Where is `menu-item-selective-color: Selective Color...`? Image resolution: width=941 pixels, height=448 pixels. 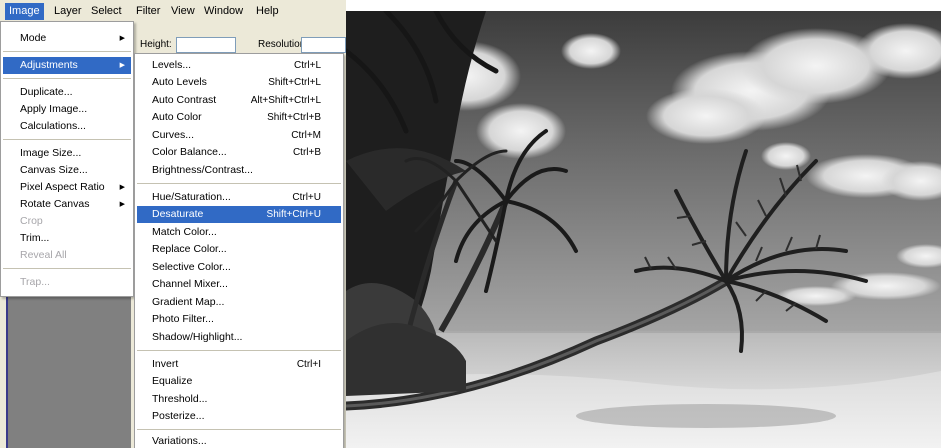 menu-item-selective-color: Selective Color... is located at coordinates (239, 267).